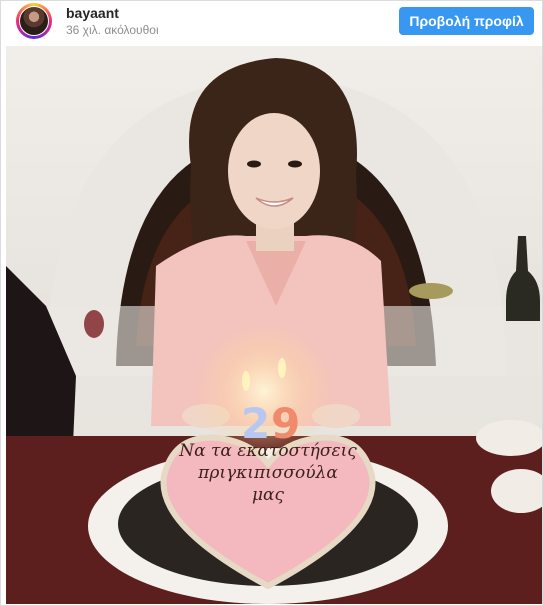 The width and height of the screenshot is (543, 606). Describe the element at coordinates (466, 21) in the screenshot. I see `view-profile-button: Προβολή προφίλ` at that location.